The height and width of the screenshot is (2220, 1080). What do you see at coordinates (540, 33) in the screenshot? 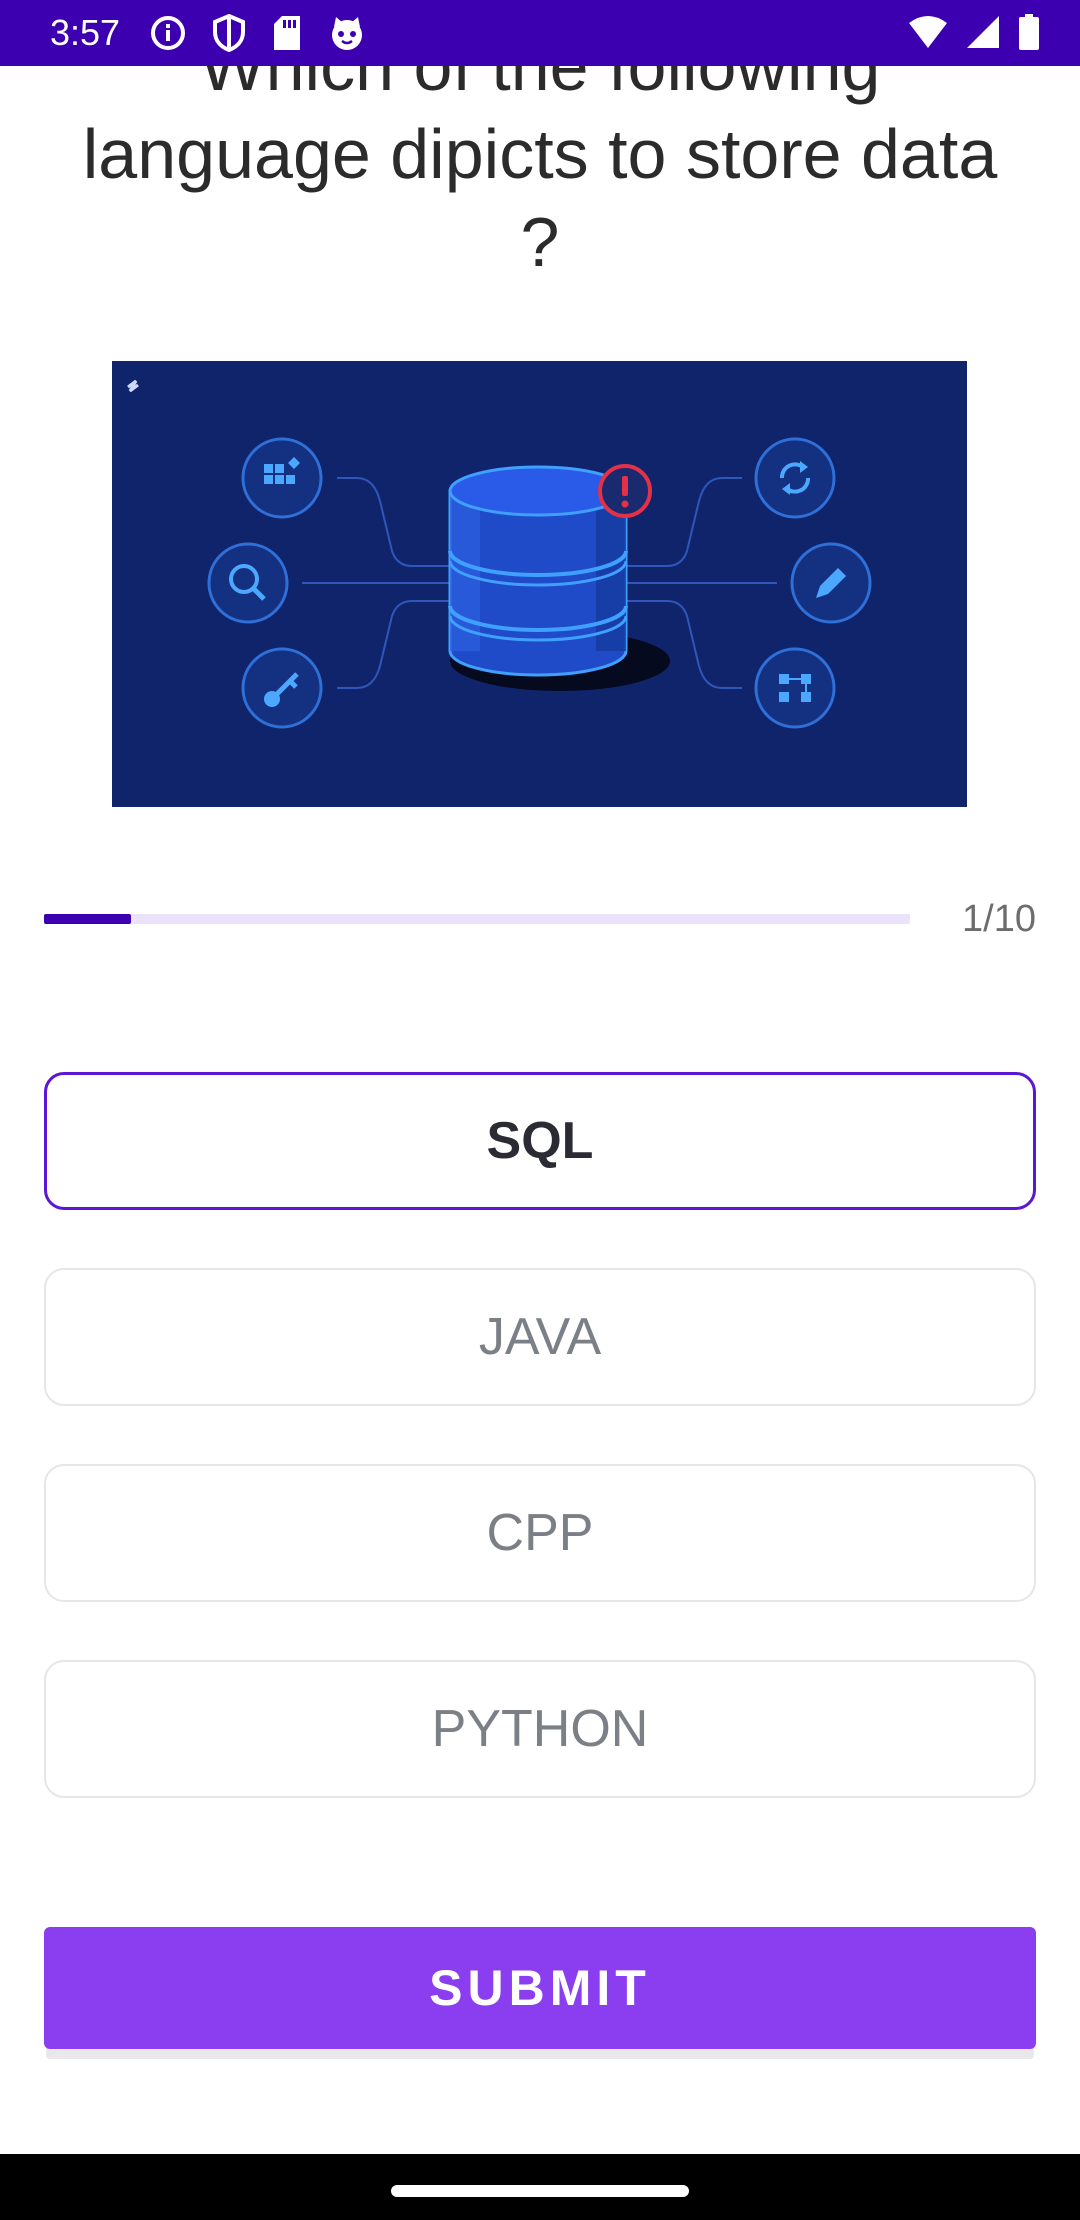
I see `status-bar: 3:57` at bounding box center [540, 33].